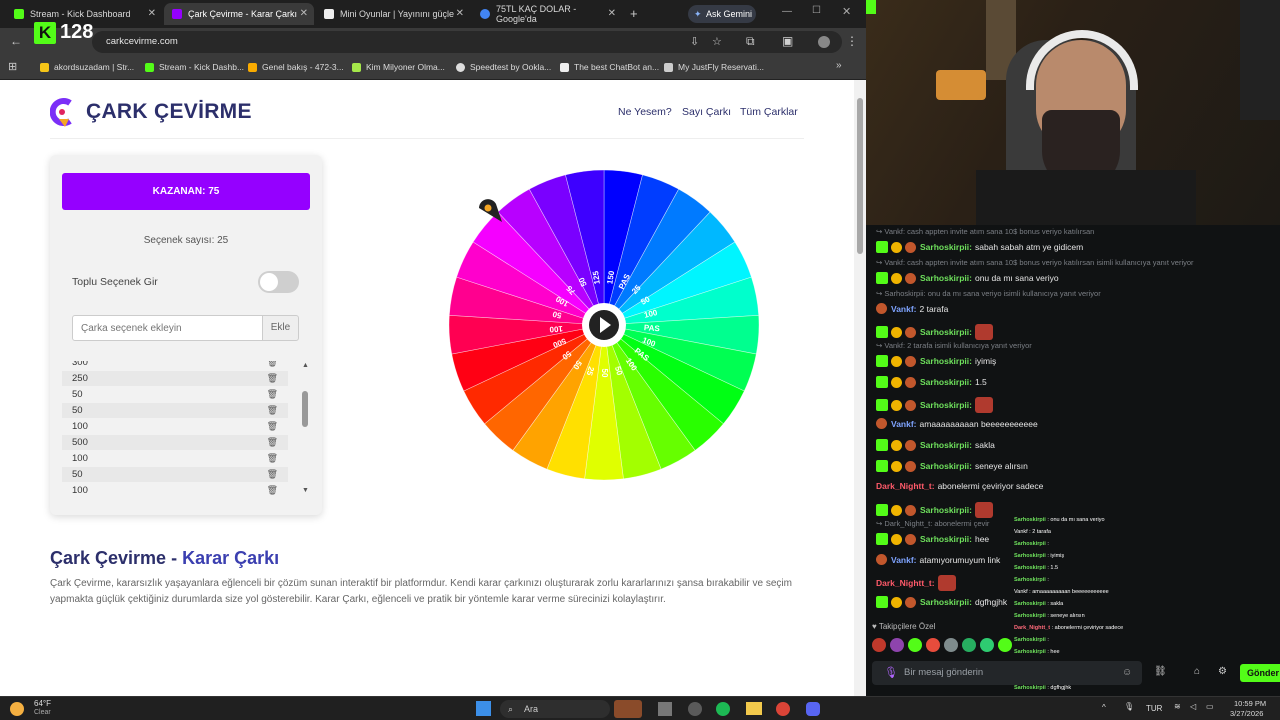  What do you see at coordinates (1154, 708) in the screenshot?
I see `language-indicator: TUR` at bounding box center [1154, 708].